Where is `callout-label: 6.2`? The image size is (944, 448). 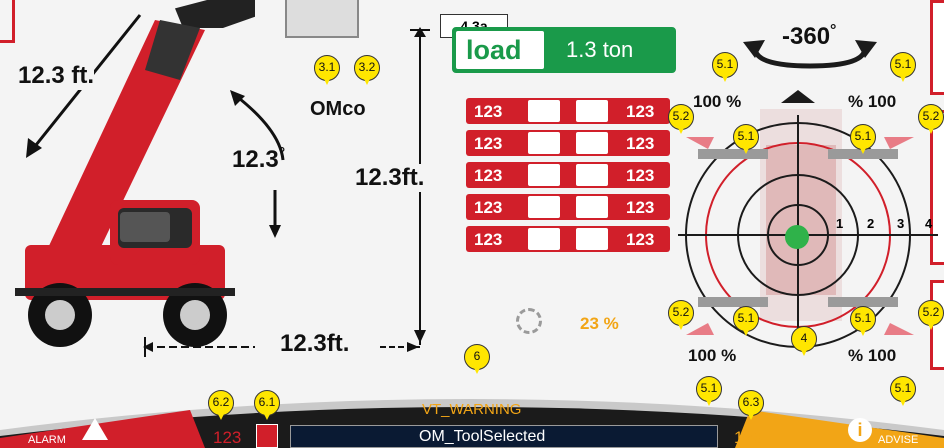
callout-label: 6.2 is located at coordinates (221, 402).